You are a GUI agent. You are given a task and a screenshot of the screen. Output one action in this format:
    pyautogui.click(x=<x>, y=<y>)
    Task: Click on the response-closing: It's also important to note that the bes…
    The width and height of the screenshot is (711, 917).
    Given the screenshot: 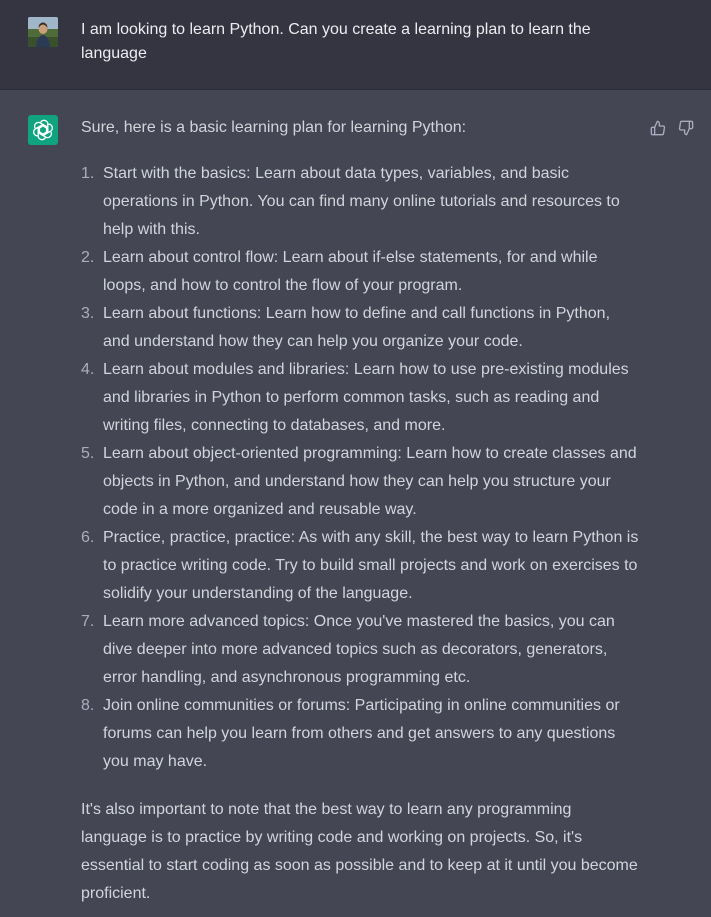 What is the action you would take?
    pyautogui.click(x=359, y=851)
    